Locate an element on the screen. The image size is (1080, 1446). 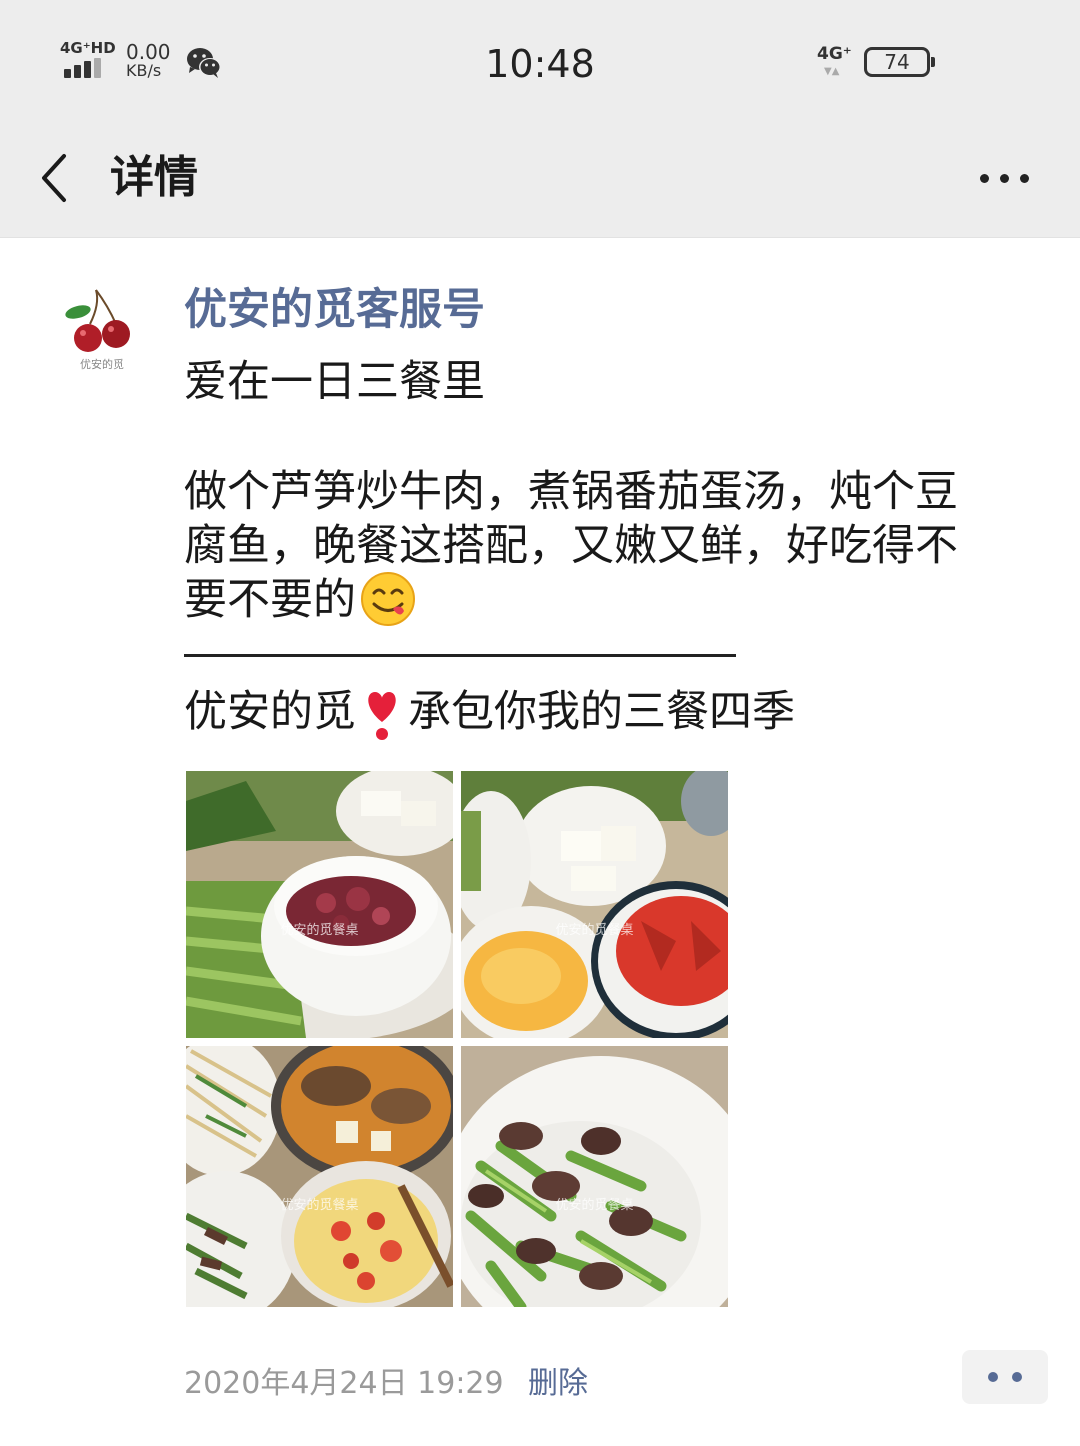
avatar: 优安的觅 is located at coordinates (102, 334).